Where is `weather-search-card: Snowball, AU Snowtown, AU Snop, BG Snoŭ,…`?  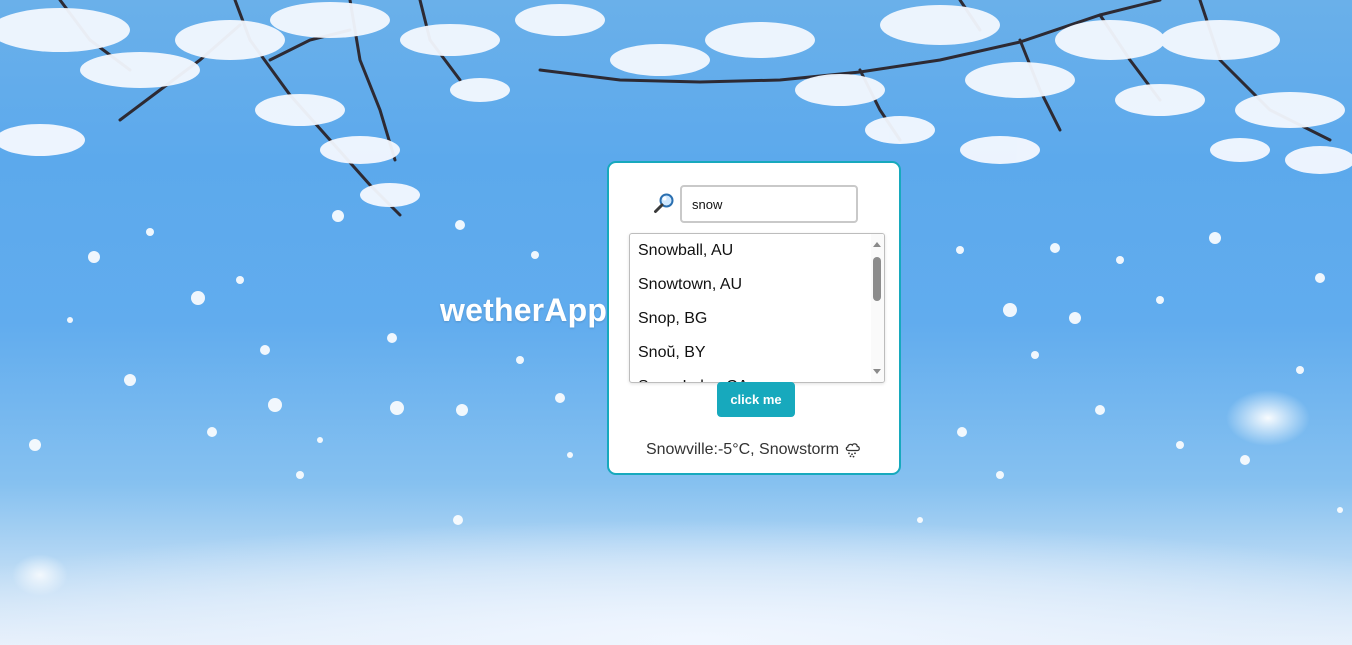
weather-search-card: Snowball, AU Snowtown, AU Snop, BG Snoŭ,… is located at coordinates (754, 318).